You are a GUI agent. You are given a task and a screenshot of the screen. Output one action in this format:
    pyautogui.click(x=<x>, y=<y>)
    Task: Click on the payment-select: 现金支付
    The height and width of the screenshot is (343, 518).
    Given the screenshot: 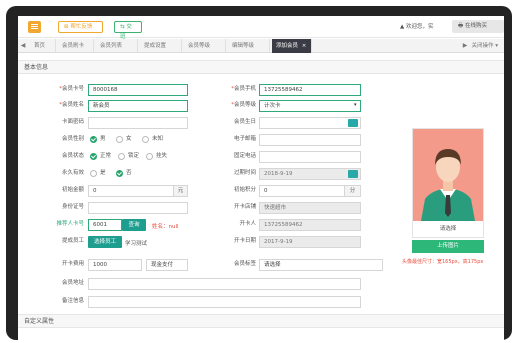 What is the action you would take?
    pyautogui.click(x=167, y=265)
    